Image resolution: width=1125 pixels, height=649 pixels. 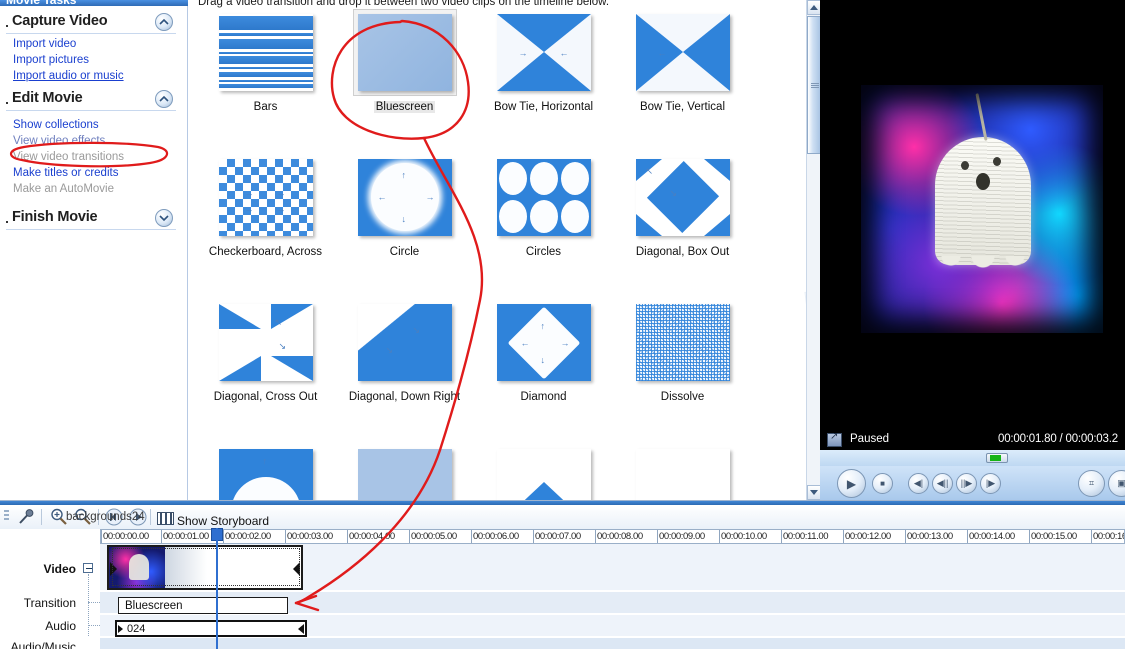 I want to click on diamond-thumbnail-icon: ↑ ← → ↓, so click(x=543, y=342).